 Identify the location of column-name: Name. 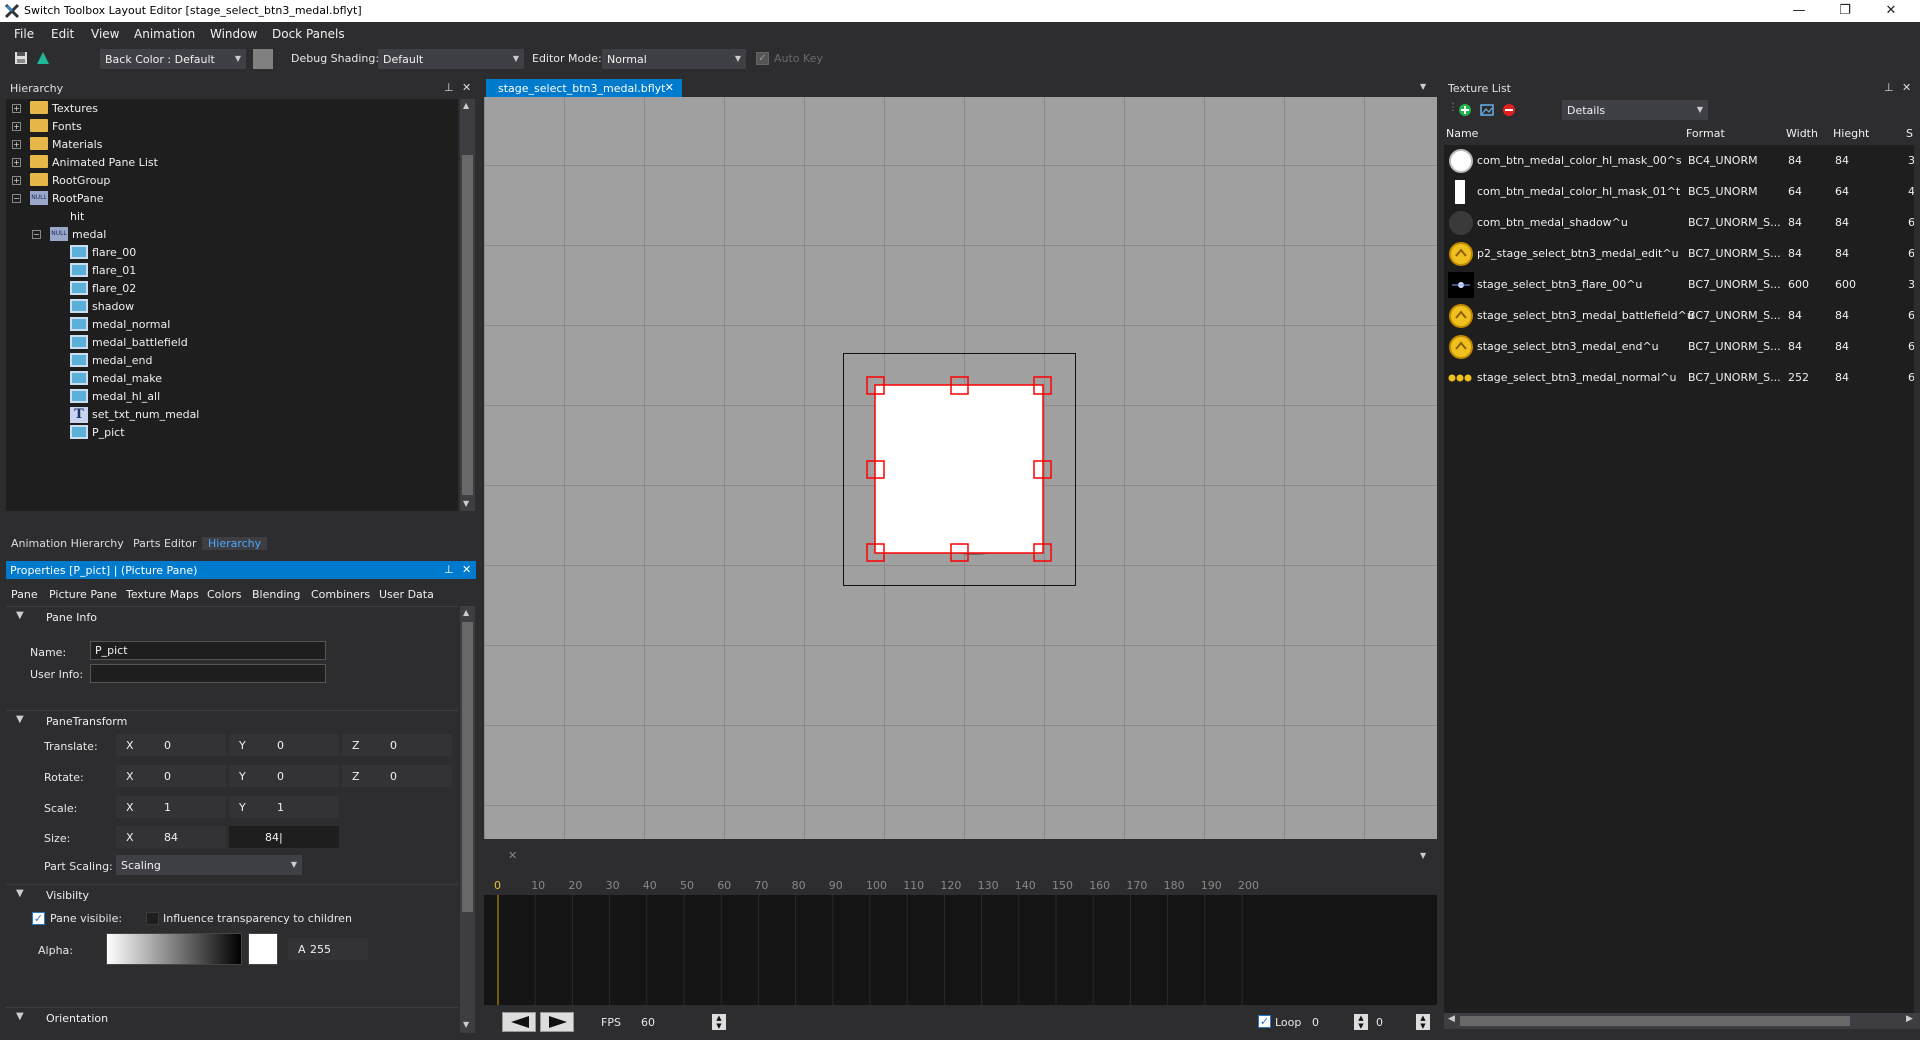
(1462, 133).